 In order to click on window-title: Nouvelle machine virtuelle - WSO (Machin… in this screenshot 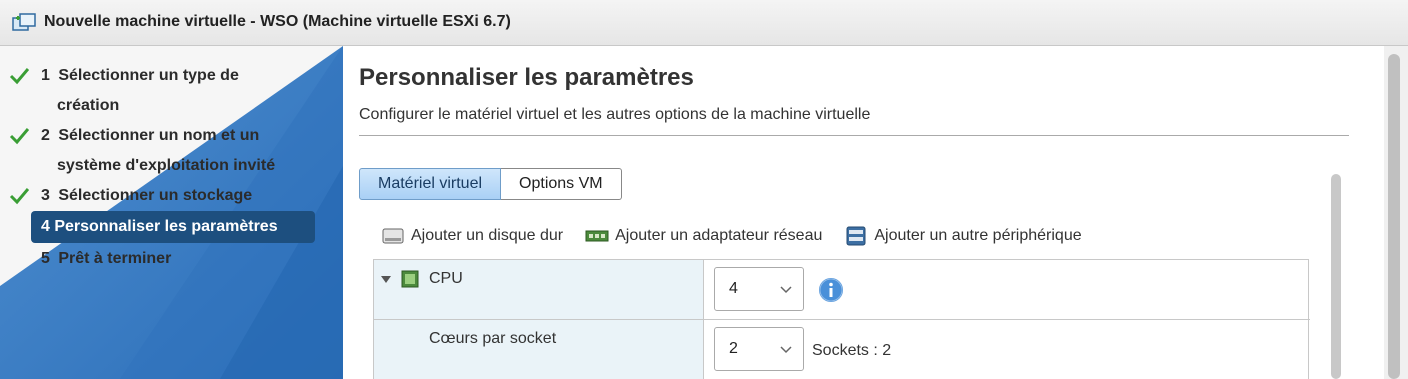, I will do `click(277, 21)`.